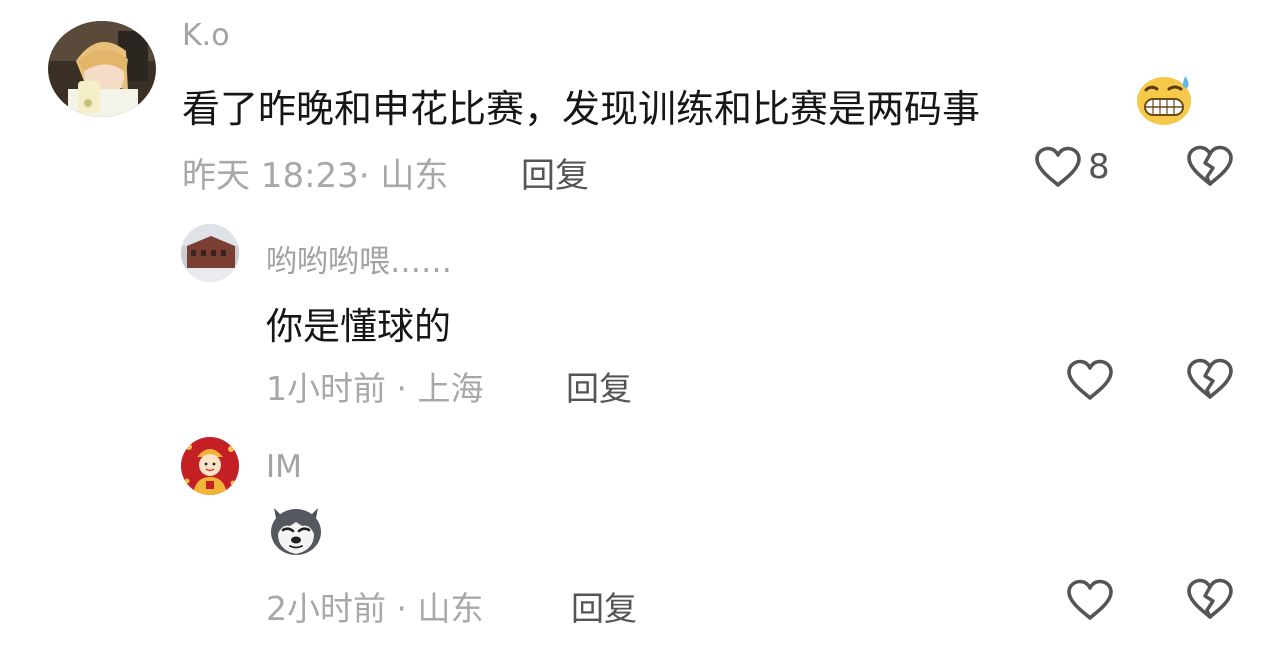 The image size is (1284, 663). I want to click on comment-meta: 1小时前 · 上海, so click(375, 388).